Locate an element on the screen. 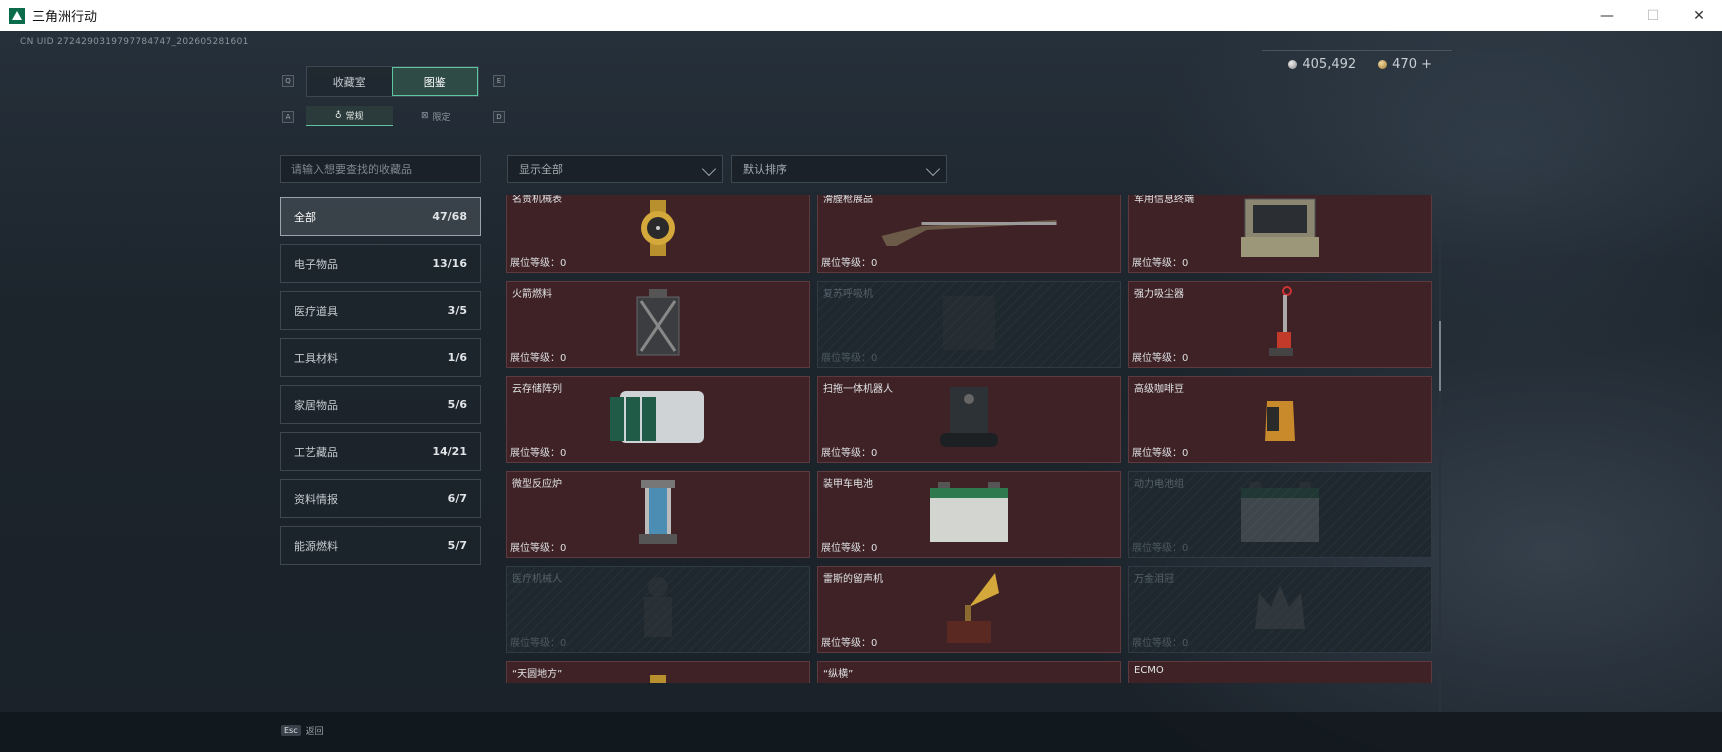 Image resolution: width=1722 pixels, height=752 pixels. search-input: 请输入想要查找的收藏品 is located at coordinates (380, 169).